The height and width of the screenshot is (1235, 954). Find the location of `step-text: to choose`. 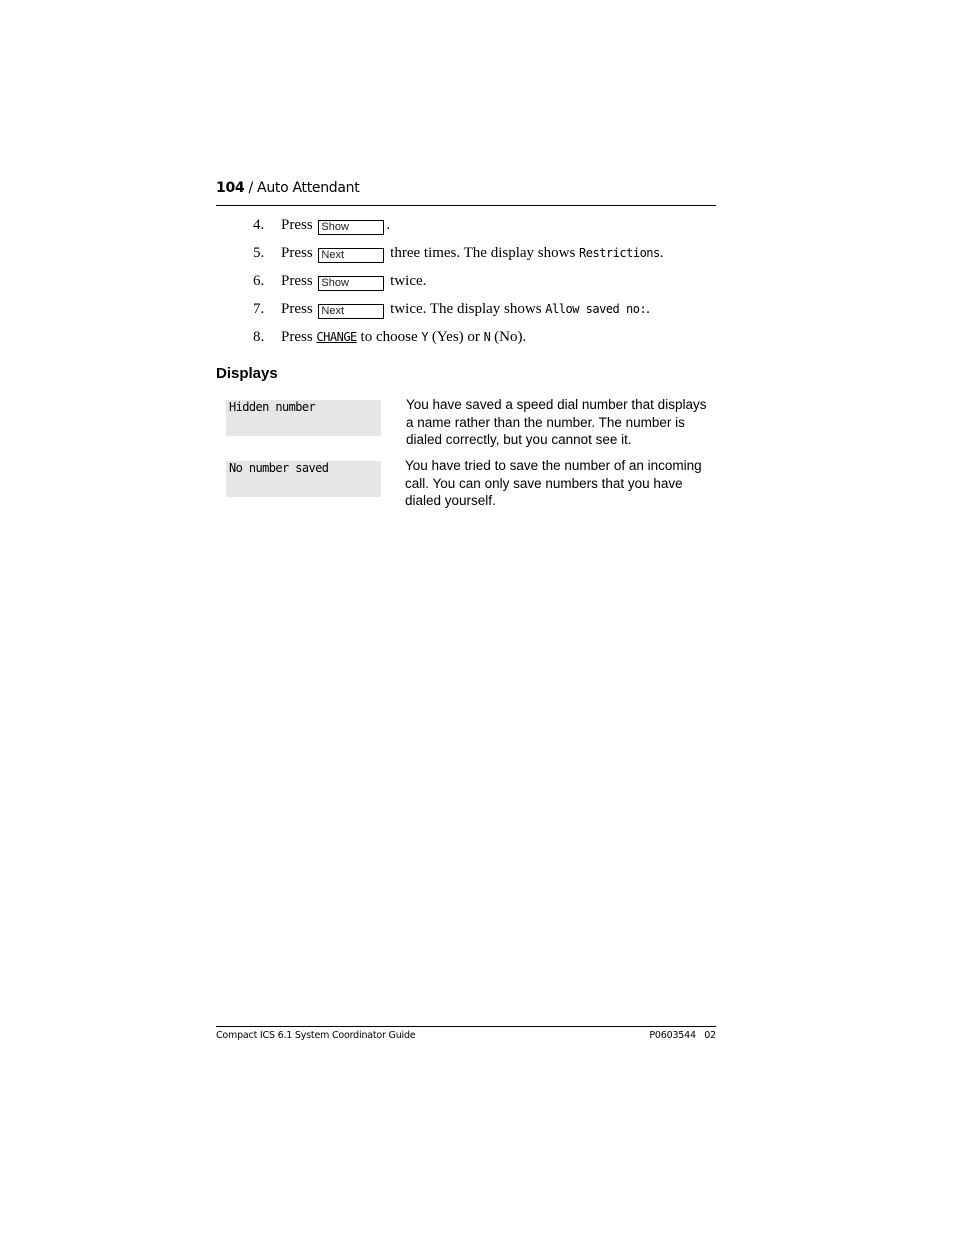

step-text: to choose is located at coordinates (389, 337).